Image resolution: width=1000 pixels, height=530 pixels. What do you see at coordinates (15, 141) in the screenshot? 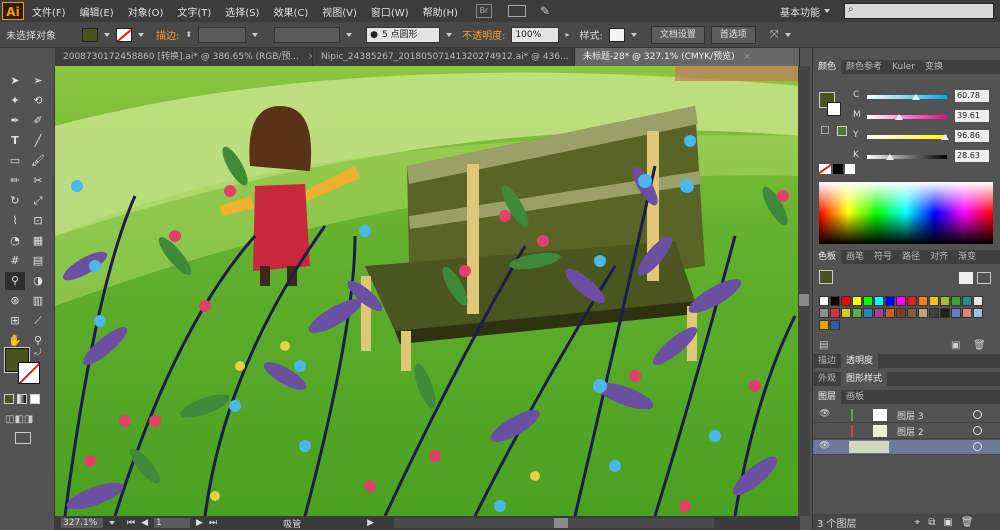
I see `type-tool-icon: T` at bounding box center [15, 141].